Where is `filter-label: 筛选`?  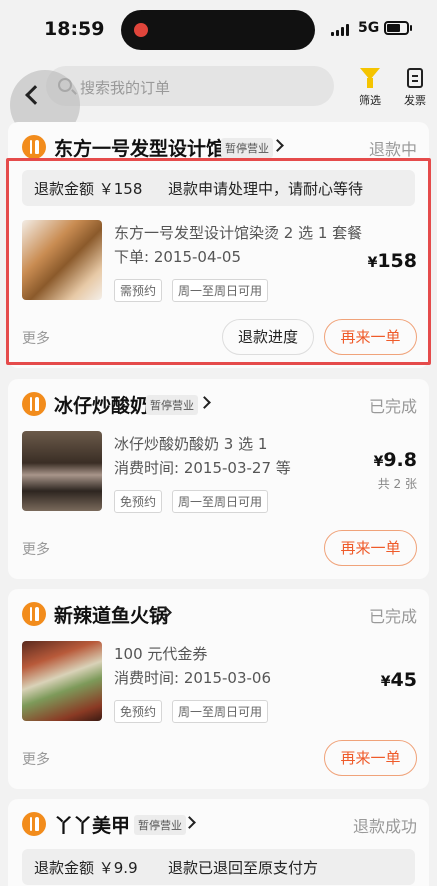
filter-label: 筛选 is located at coordinates (370, 100).